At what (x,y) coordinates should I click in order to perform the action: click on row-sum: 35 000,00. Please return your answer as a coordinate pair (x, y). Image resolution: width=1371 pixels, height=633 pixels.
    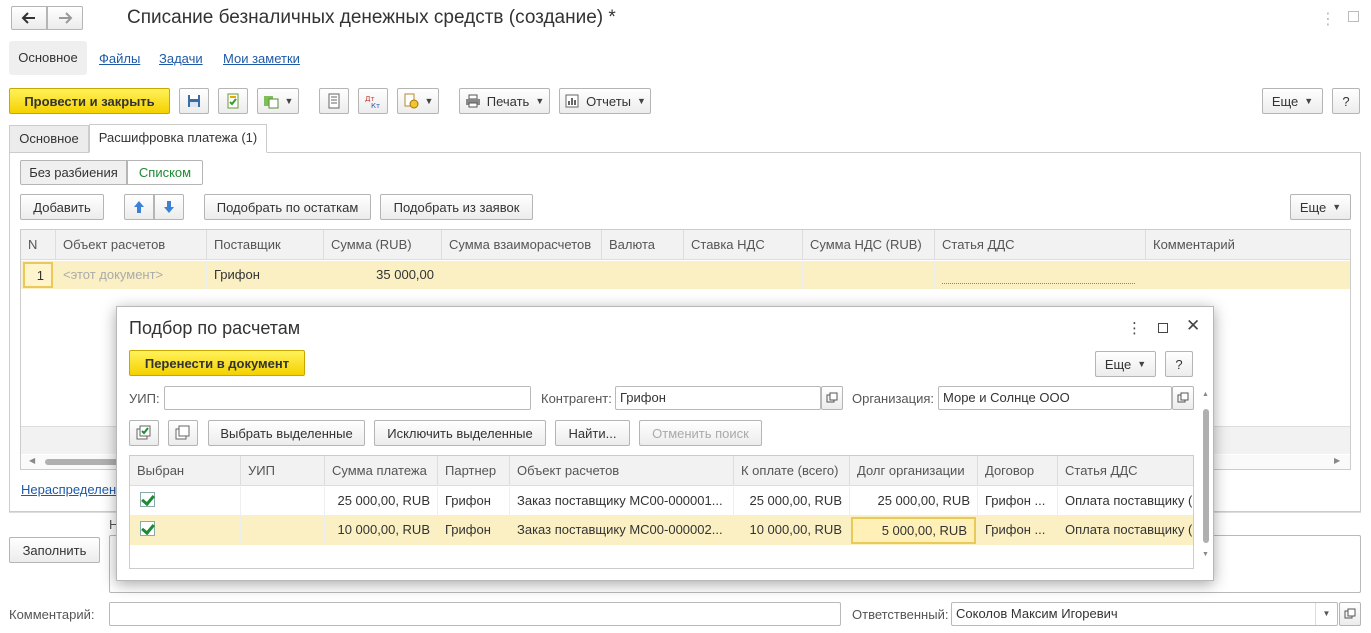
    Looking at the image, I should click on (383, 275).